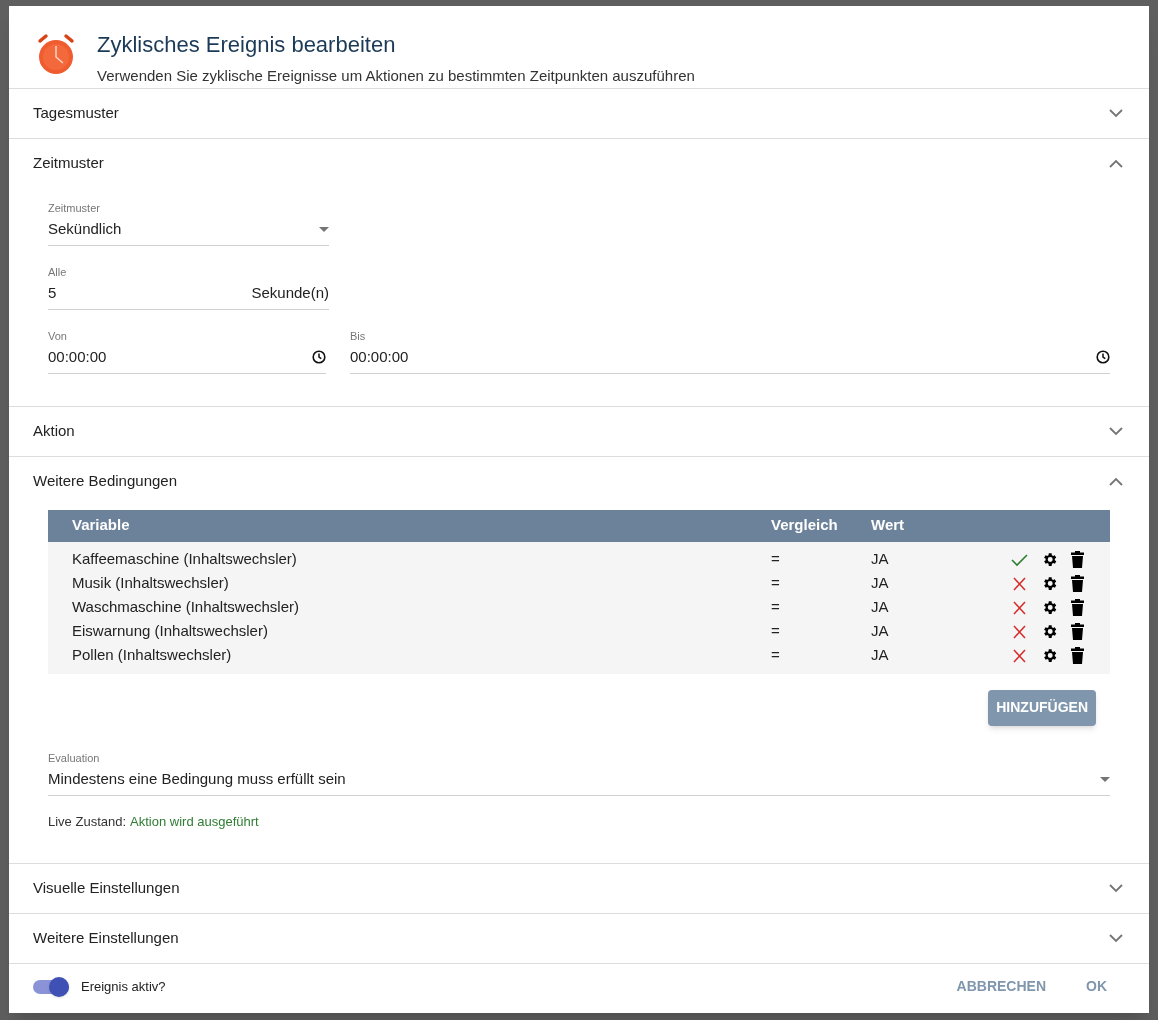 The image size is (1158, 1020). I want to click on live-status-label: Live Zustand:, so click(87, 821).